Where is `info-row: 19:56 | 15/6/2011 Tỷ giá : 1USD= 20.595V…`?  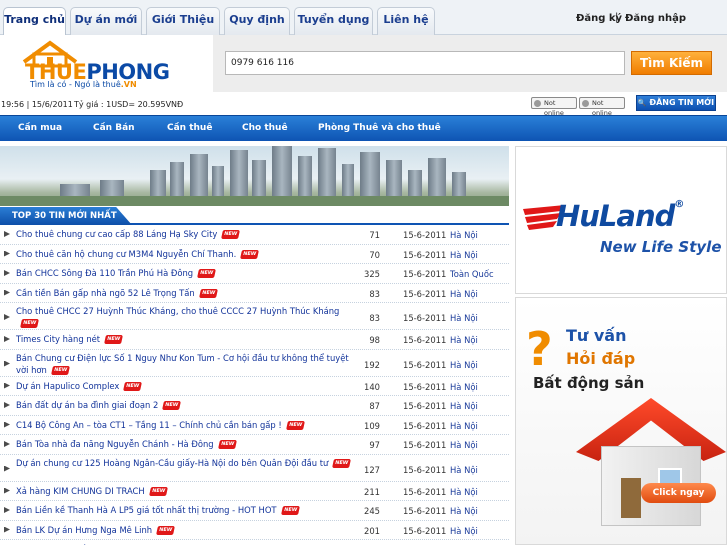
info-row: 19:56 | 15/6/2011 Tỷ giá : 1USD= 20.595V… is located at coordinates (363, 106).